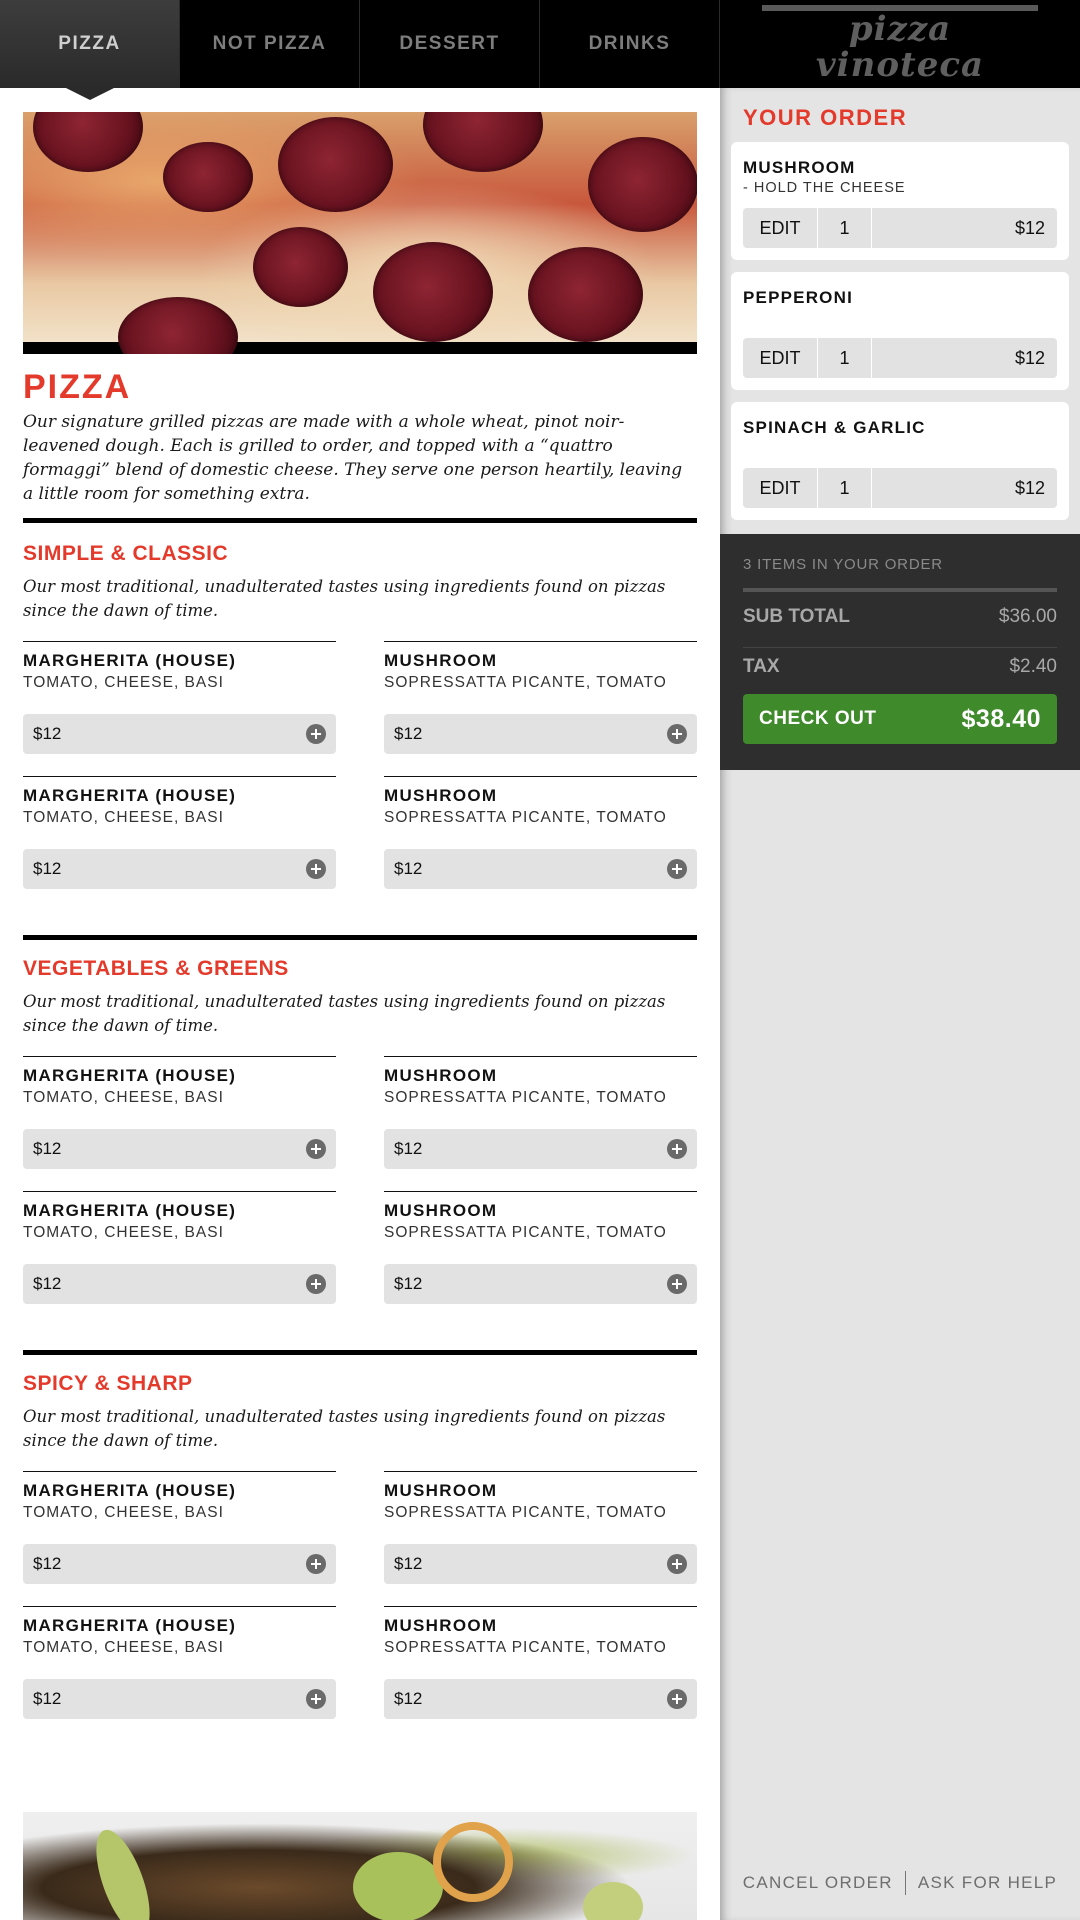 This screenshot has width=1080, height=1920. I want to click on category-title: SIMPLE & CLASSIC, so click(126, 553).